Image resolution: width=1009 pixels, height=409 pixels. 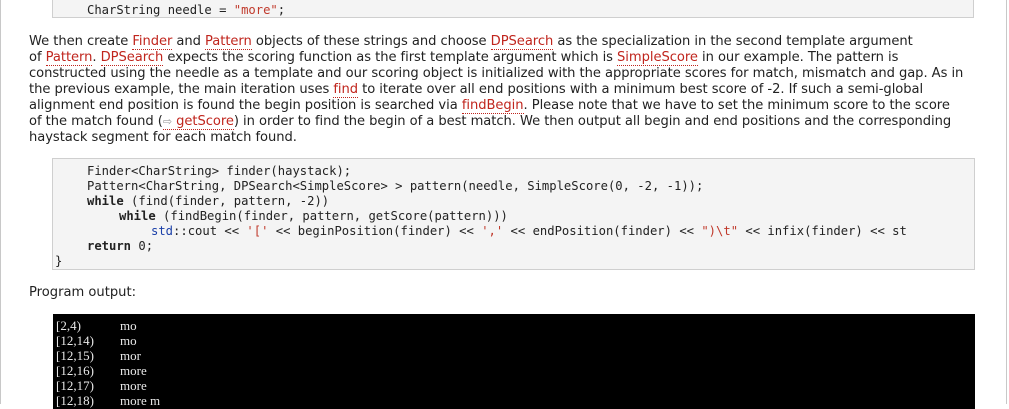 What do you see at coordinates (513, 9) in the screenshot?
I see `needle-code-block: CharString needle = "more";` at bounding box center [513, 9].